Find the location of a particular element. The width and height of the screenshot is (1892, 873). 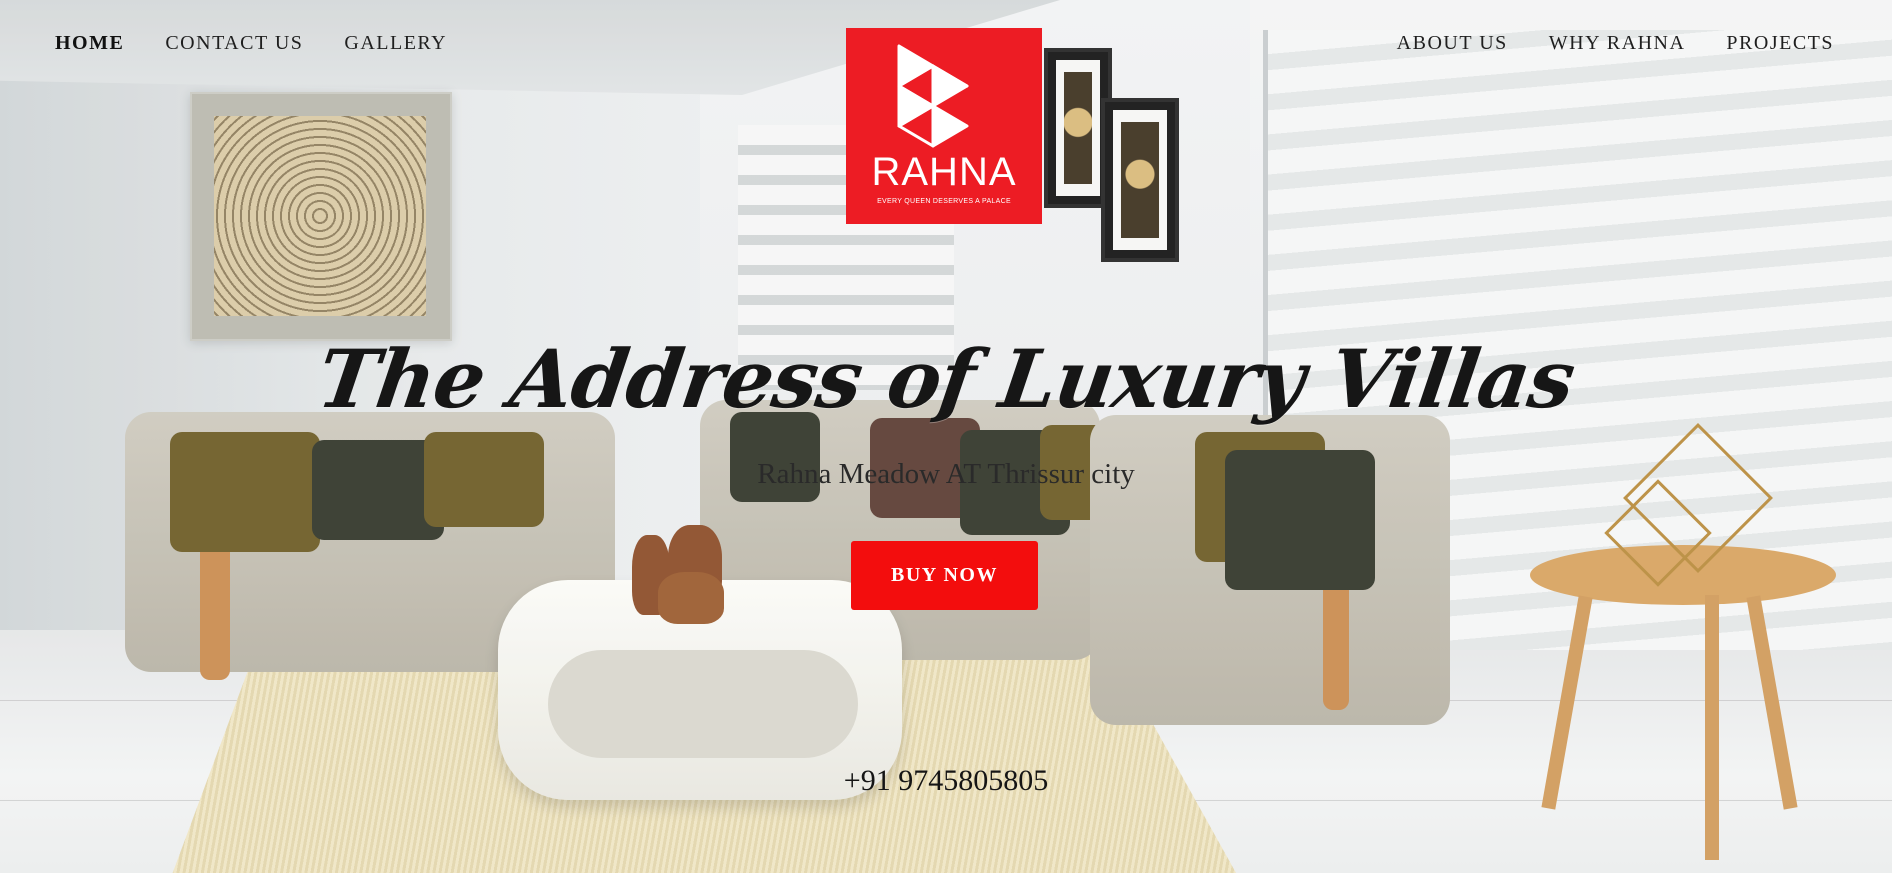

nav-item-gallery: GALLERY is located at coordinates (395, 43).